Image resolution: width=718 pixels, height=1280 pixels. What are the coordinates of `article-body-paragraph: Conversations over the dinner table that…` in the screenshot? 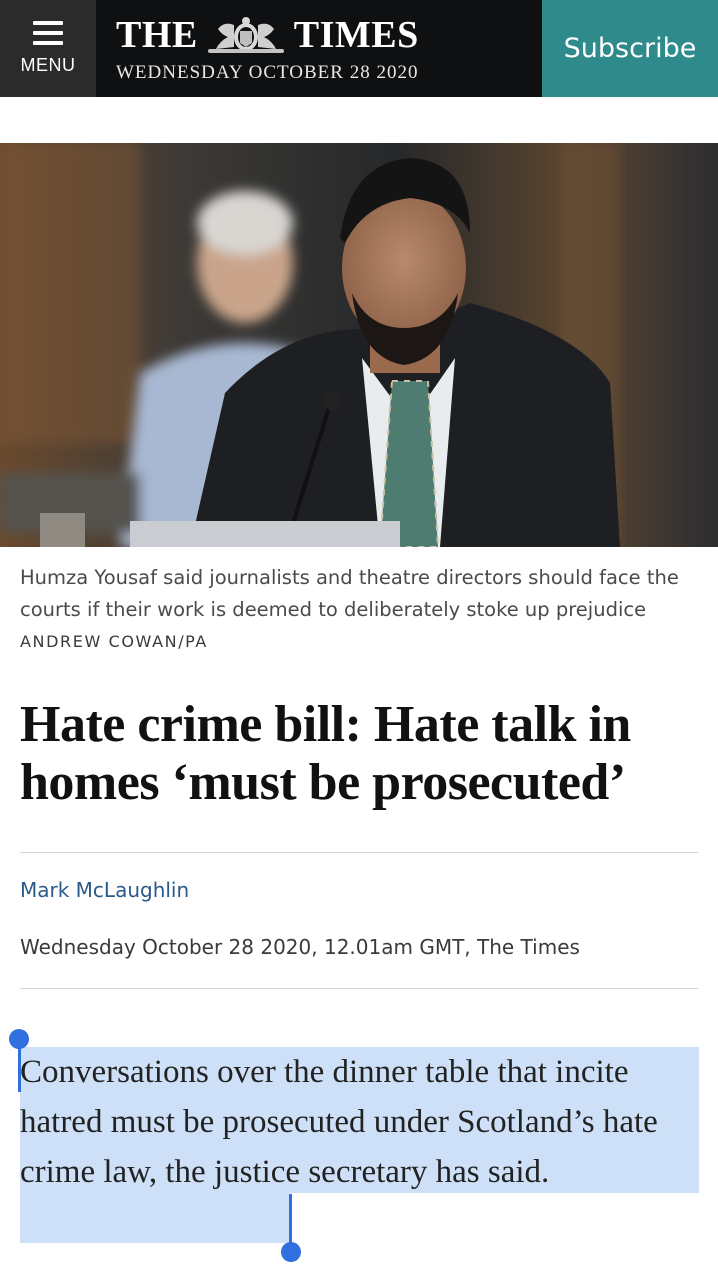 It's located at (365, 1122).